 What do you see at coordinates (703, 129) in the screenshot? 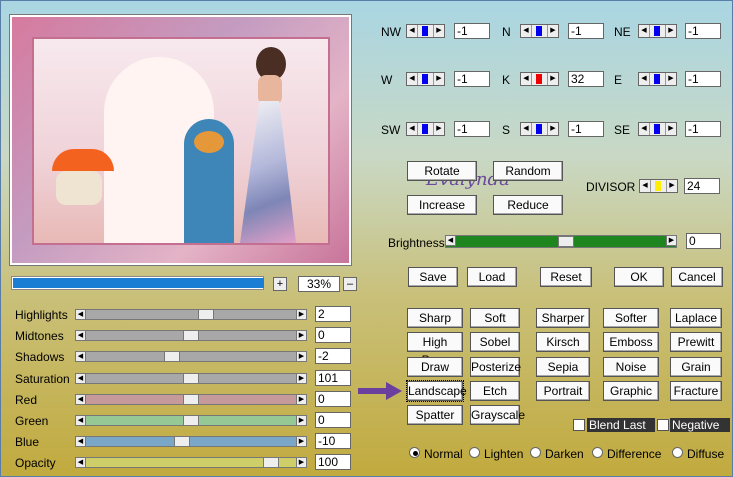
I see `kernel-se-field: -1` at bounding box center [703, 129].